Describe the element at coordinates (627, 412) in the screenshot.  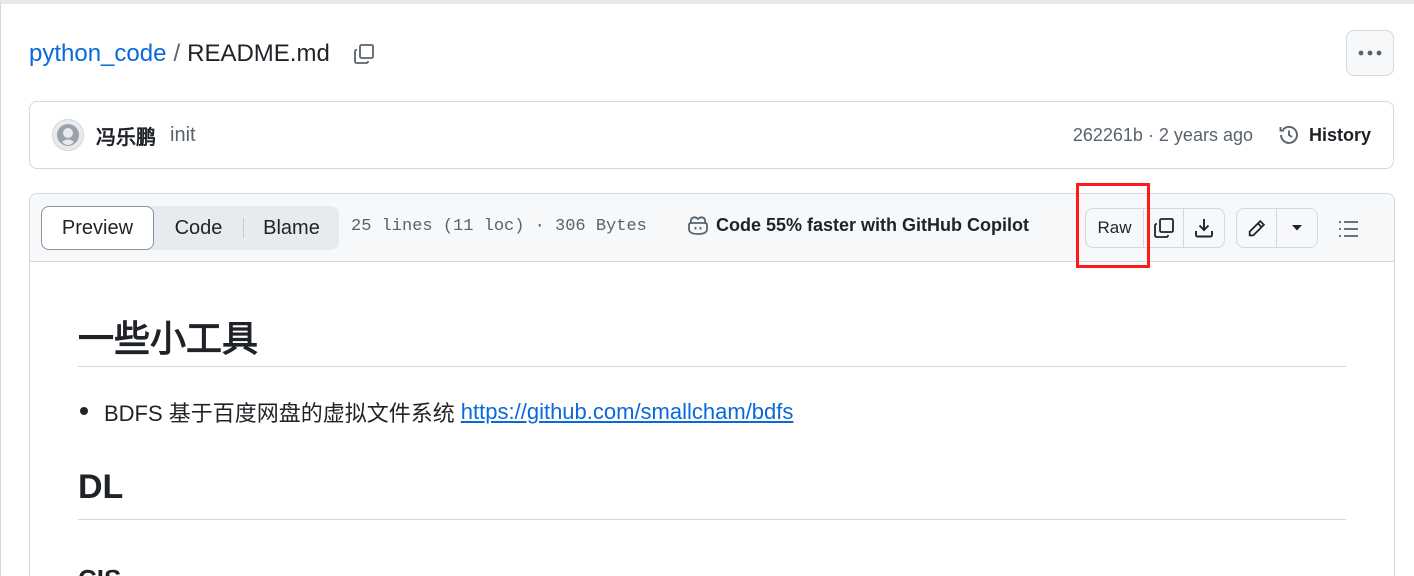
I see `bdfs-link: https://github.com/smallcham/bdfs` at that location.